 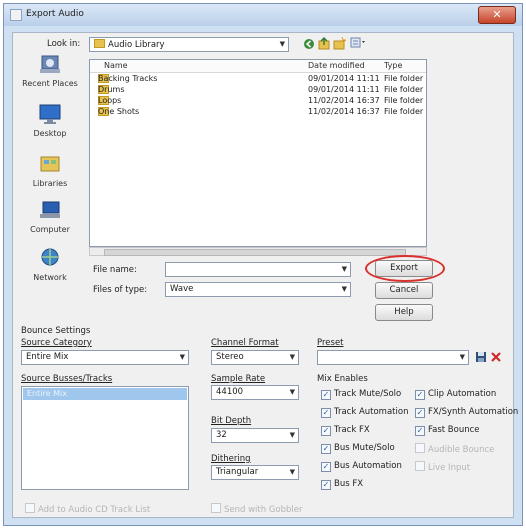 I want to click on place-computer: Computer, so click(x=50, y=216).